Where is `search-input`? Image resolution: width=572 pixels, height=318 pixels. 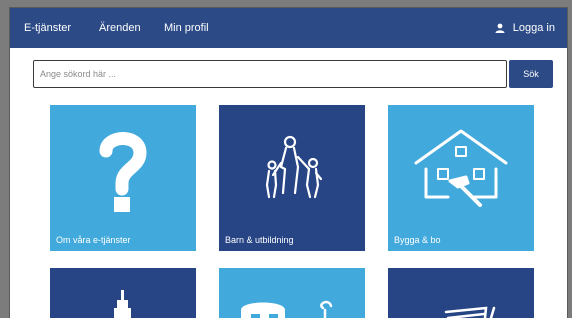 search-input is located at coordinates (270, 74).